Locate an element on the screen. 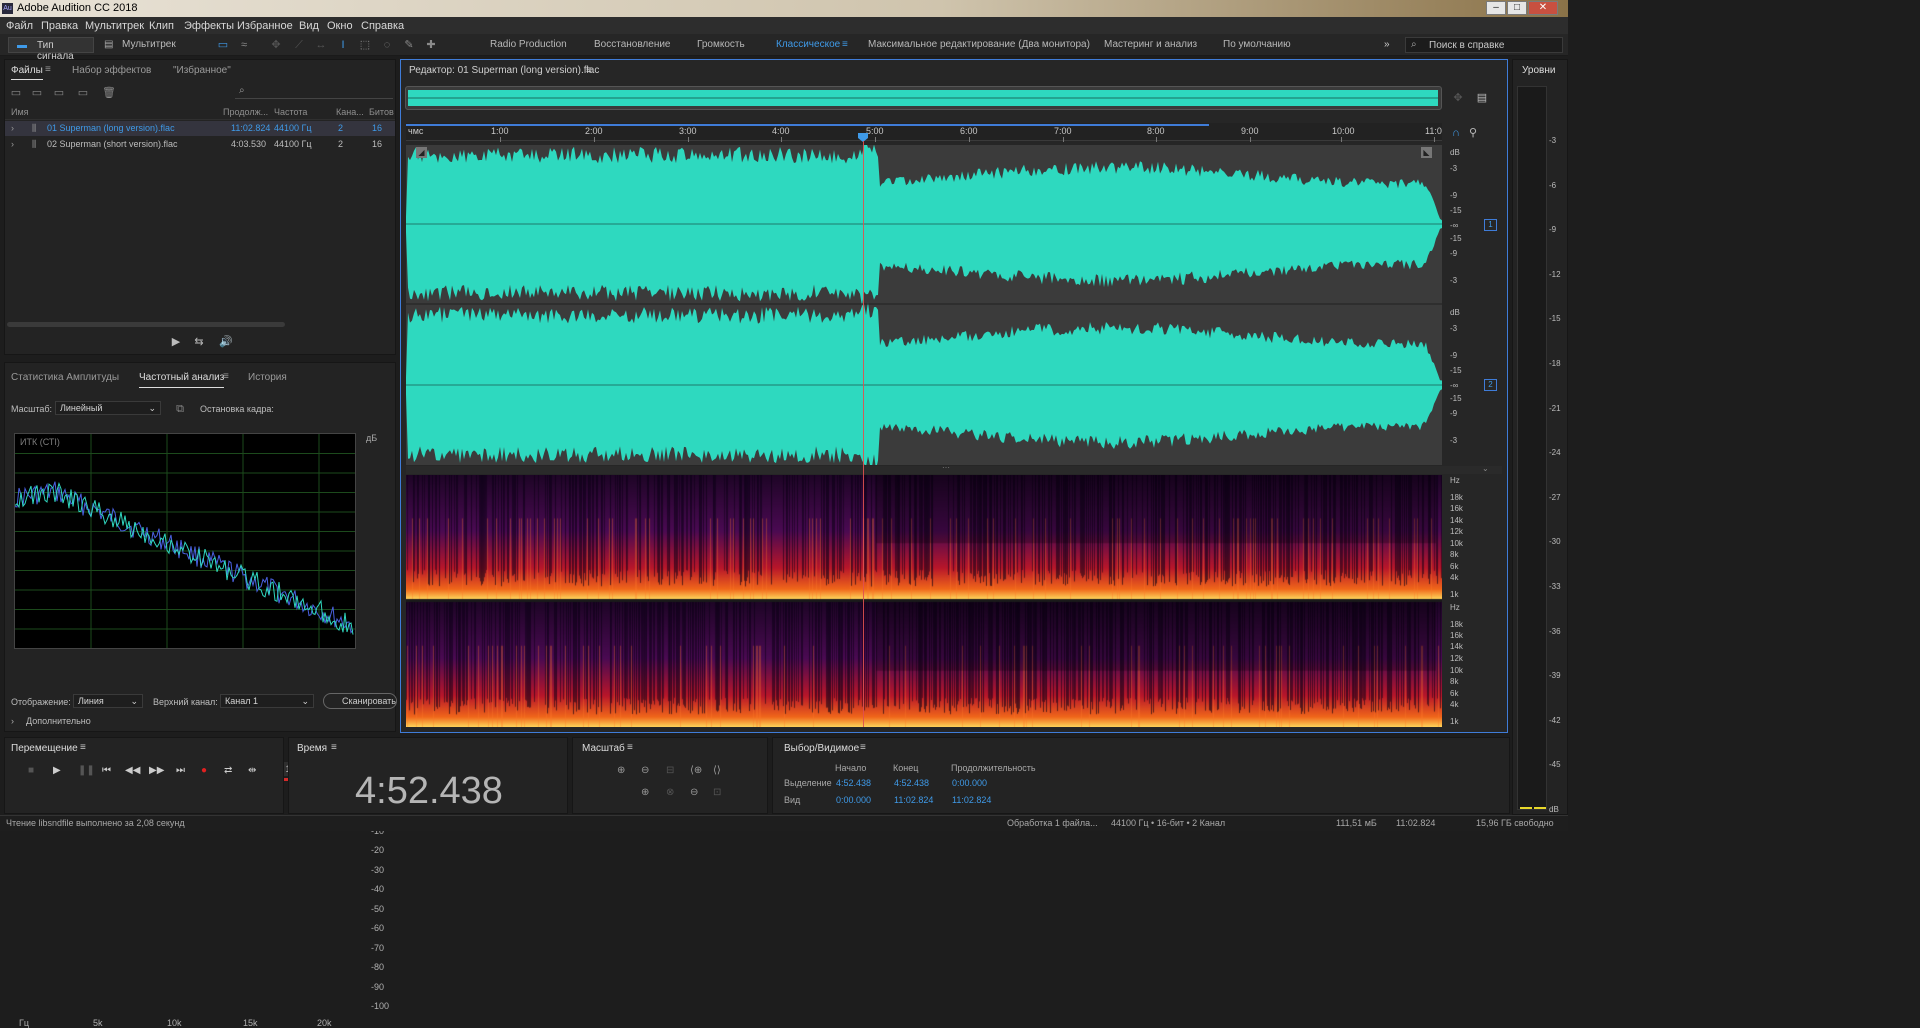 The height and width of the screenshot is (1028, 1920). menu-view: Вид is located at coordinates (309, 26).